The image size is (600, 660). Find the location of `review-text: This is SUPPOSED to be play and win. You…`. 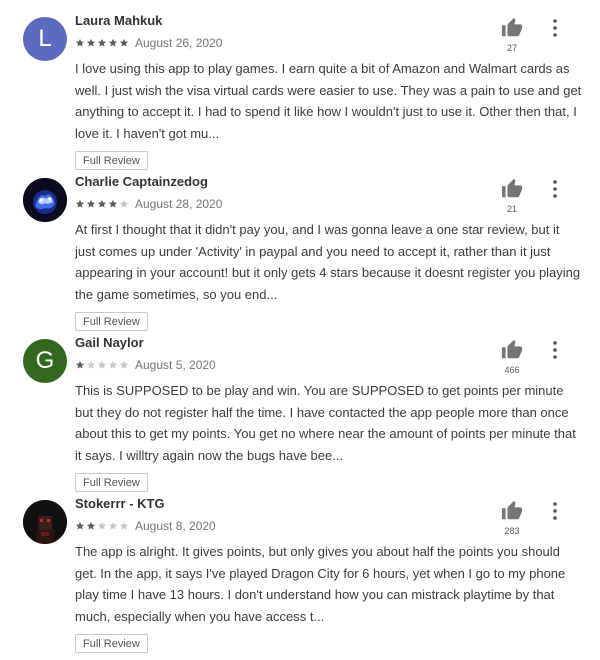

review-text: This is SUPPOSED to be play and win. You… is located at coordinates (325, 423).